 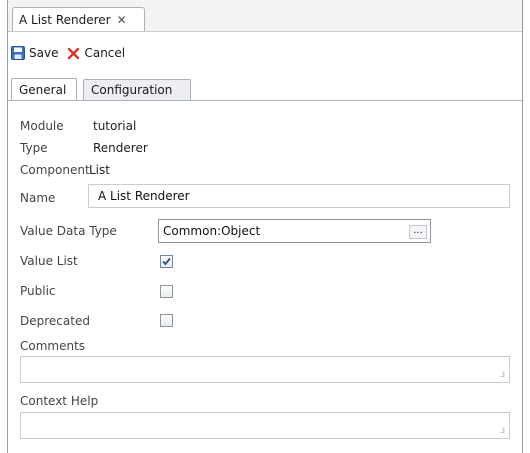 I want to click on cancel-button: Cancel, so click(x=96, y=53).